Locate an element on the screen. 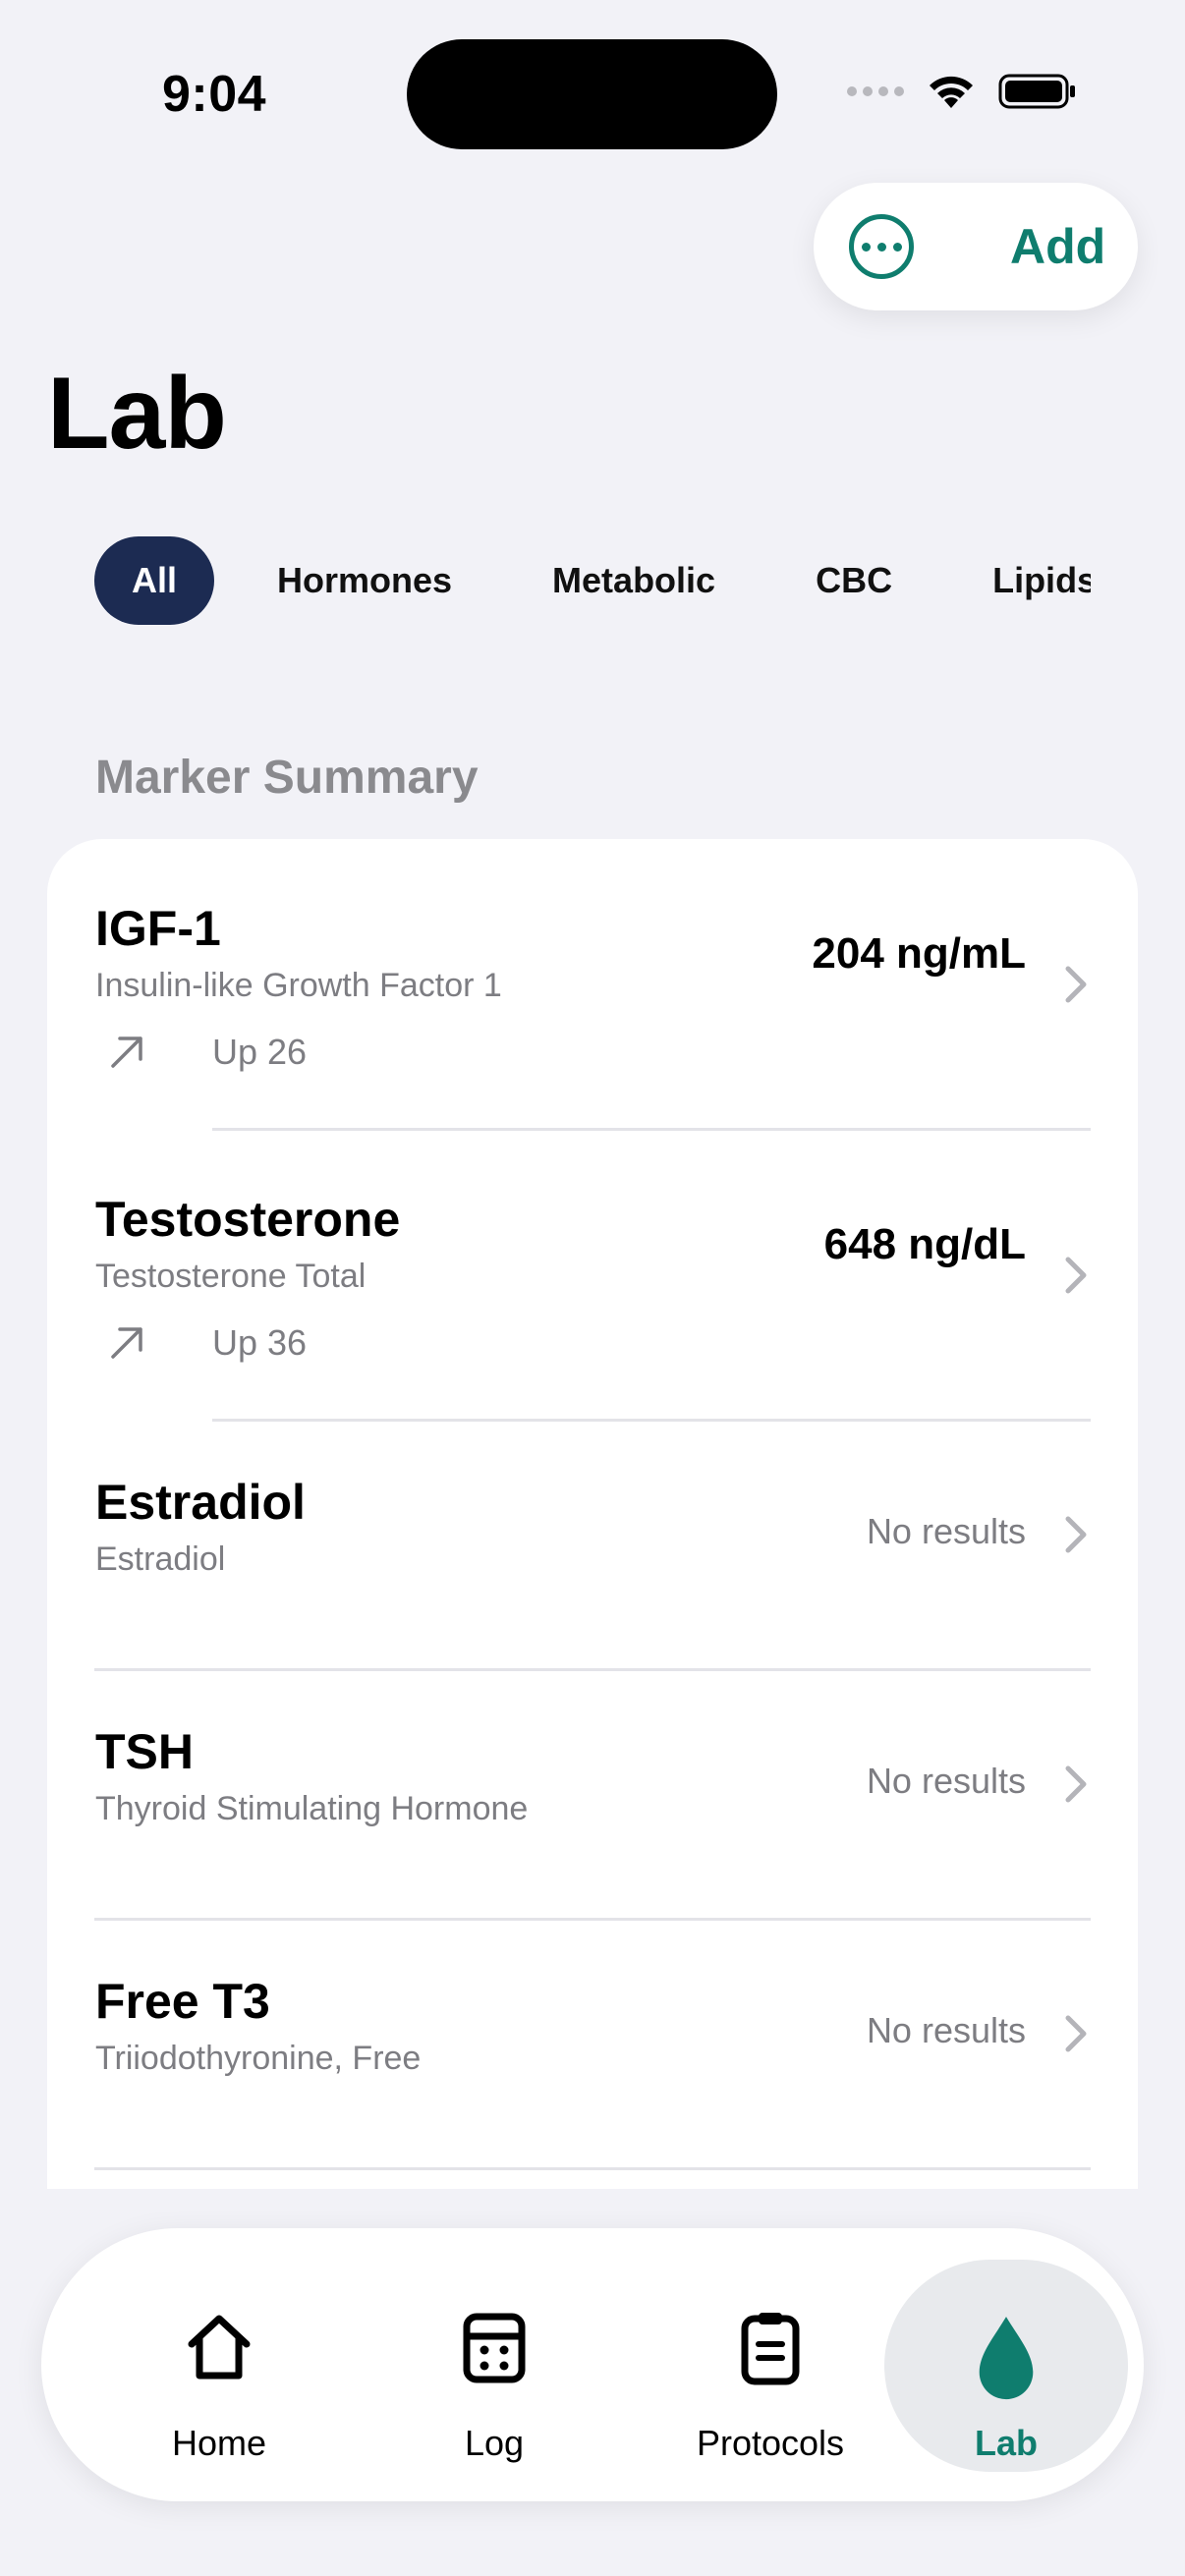  status-icons is located at coordinates (962, 91).